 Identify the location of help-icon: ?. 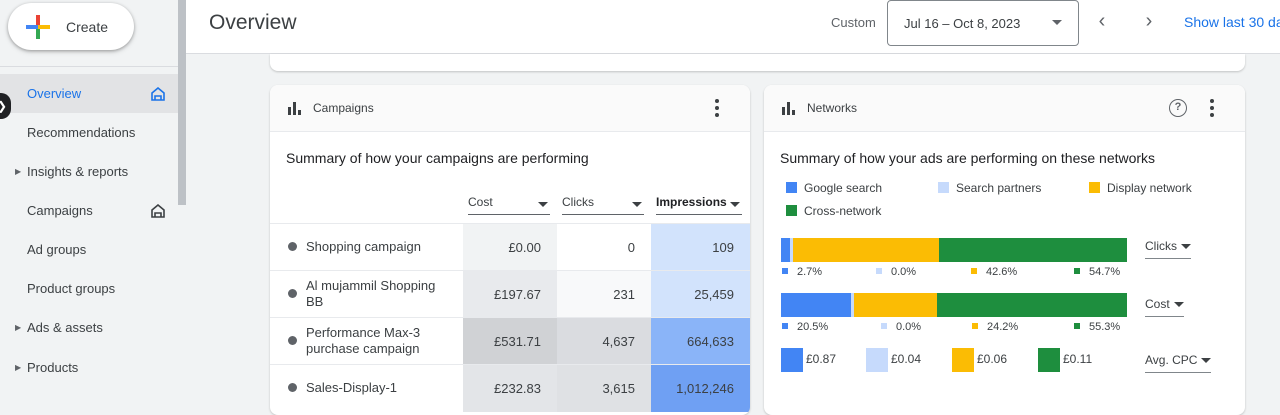
(1178, 108).